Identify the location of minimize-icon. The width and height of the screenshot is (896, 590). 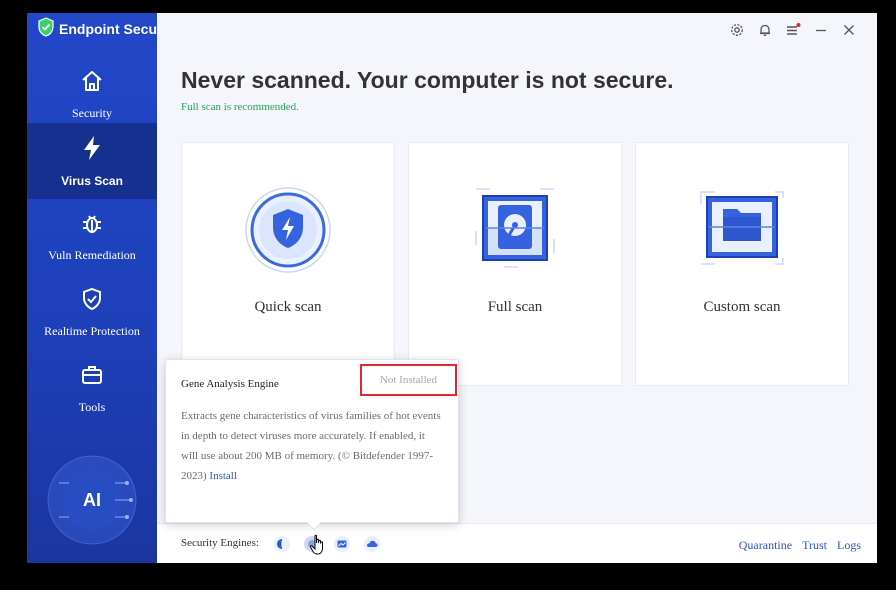
(821, 30).